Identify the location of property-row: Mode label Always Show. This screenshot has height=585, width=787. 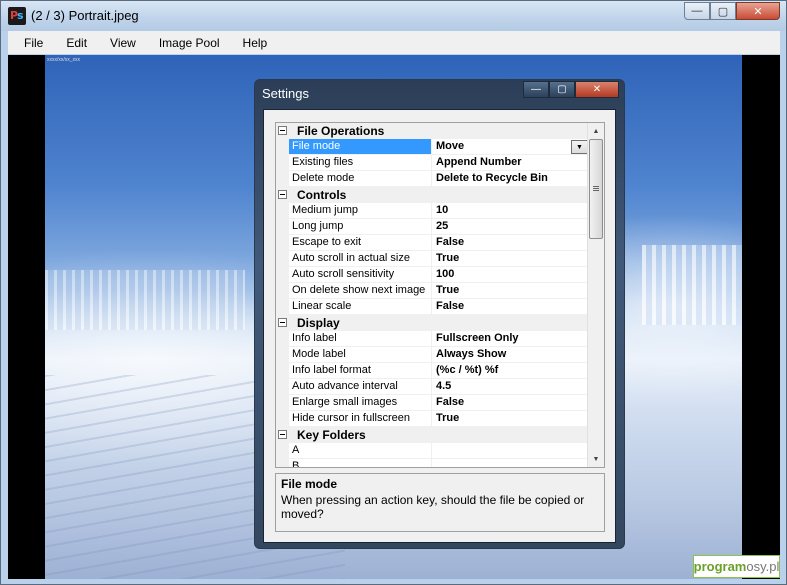
(432, 355).